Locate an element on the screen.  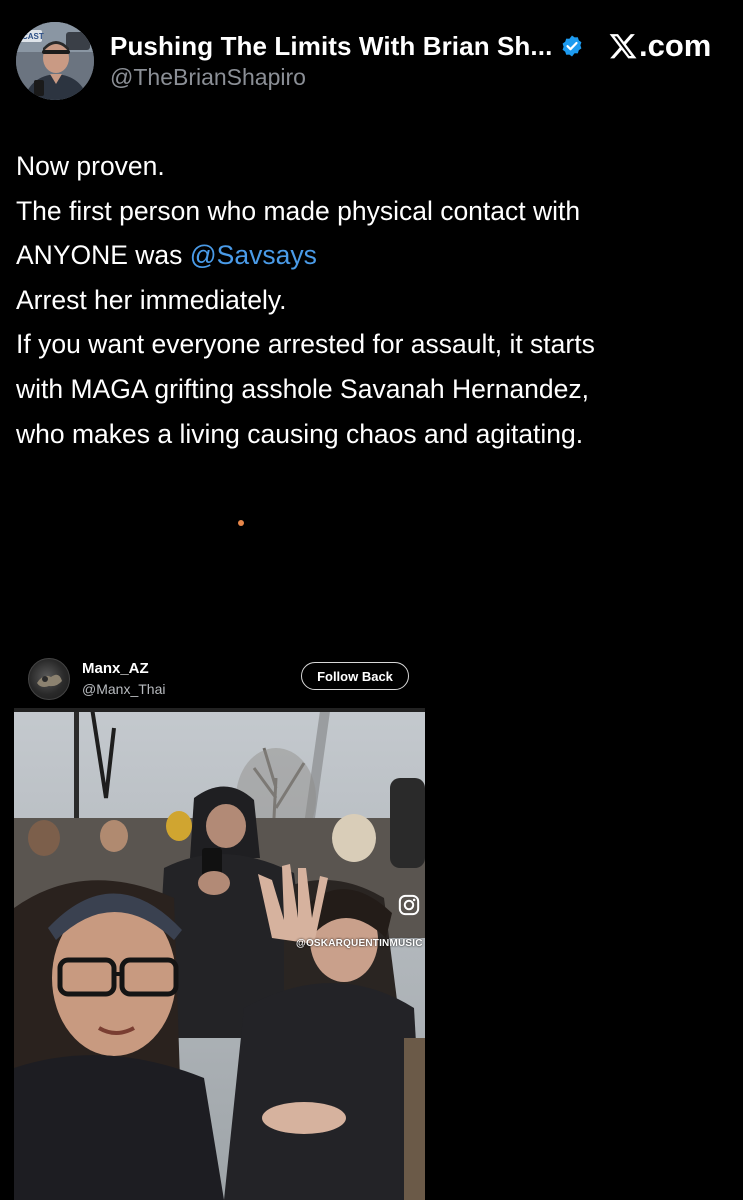
embed-author-handle: @Manx_Thai is located at coordinates (123, 689).